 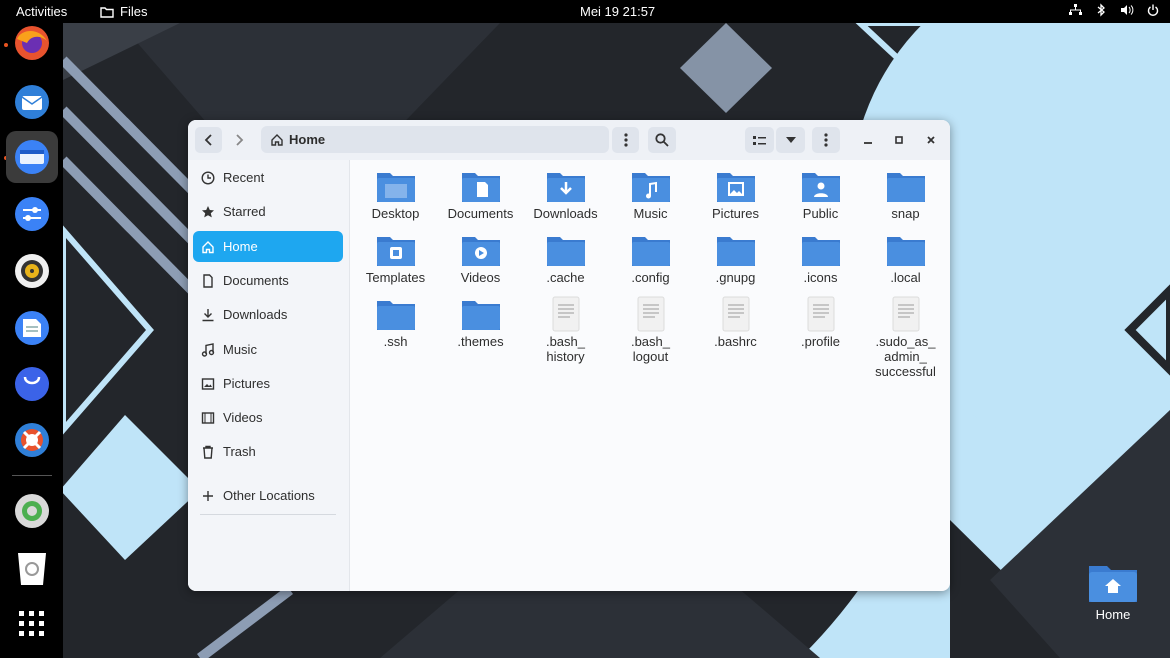 What do you see at coordinates (208, 246) in the screenshot?
I see `home-icon` at bounding box center [208, 246].